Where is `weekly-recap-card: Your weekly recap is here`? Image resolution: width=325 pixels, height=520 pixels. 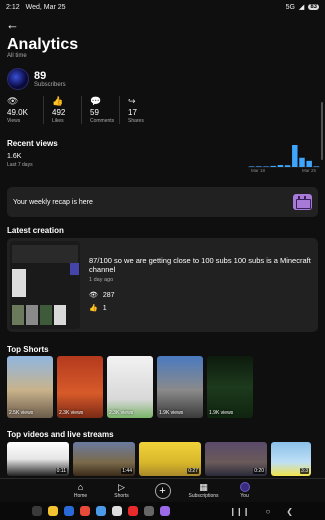
weekly-recap-card: Your weekly recap is here is located at coordinates (162, 202).